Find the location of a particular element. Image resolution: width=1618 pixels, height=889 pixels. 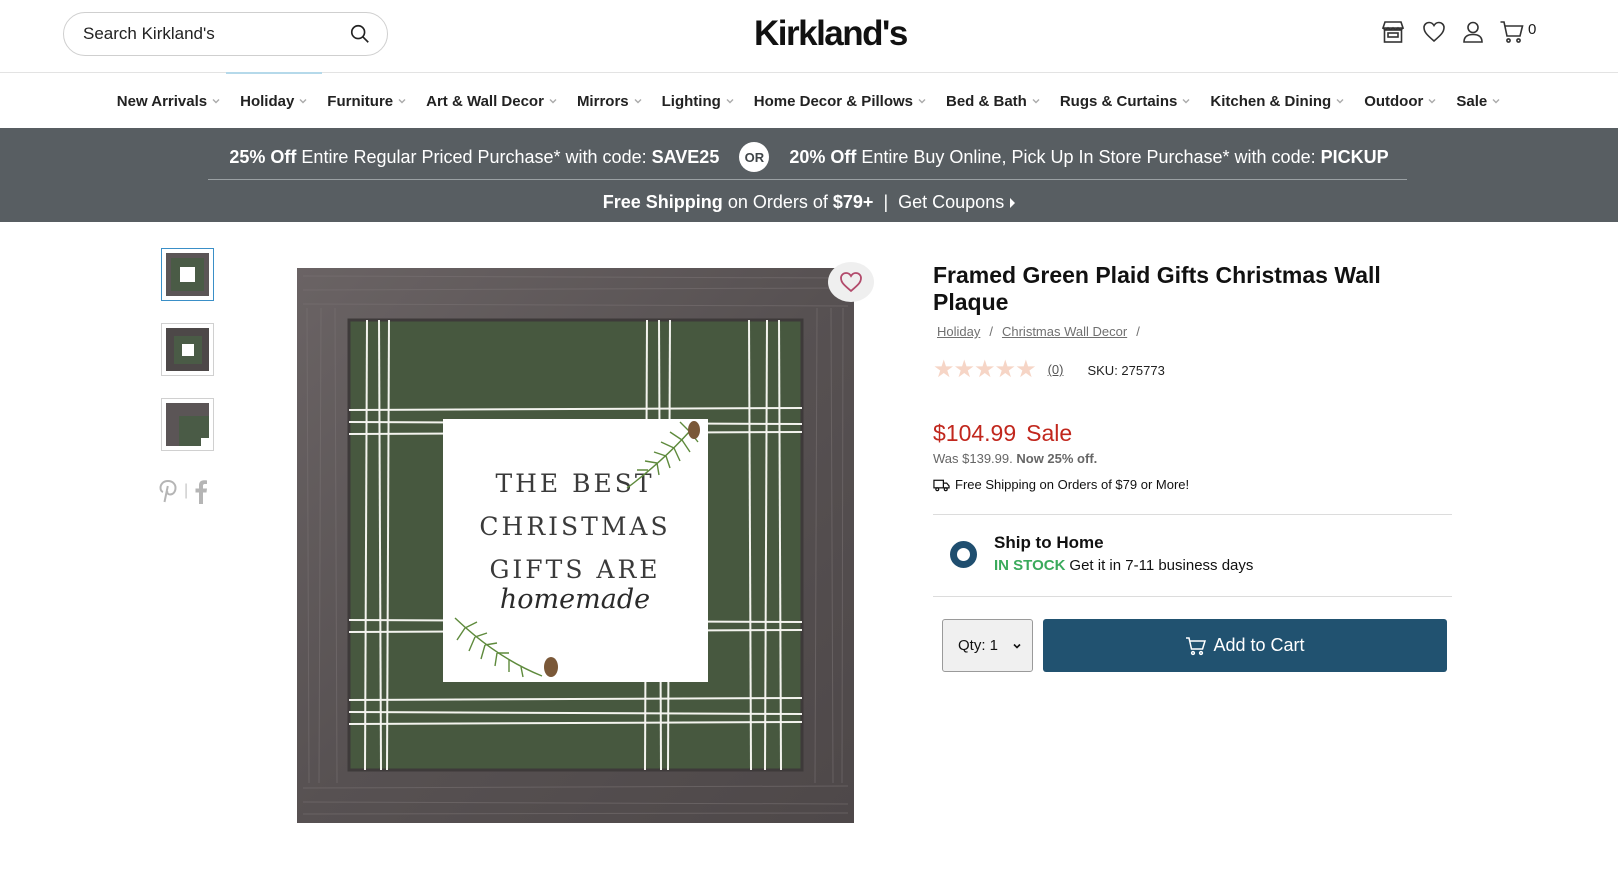

nav-lighting: Lighting is located at coordinates (698, 101).